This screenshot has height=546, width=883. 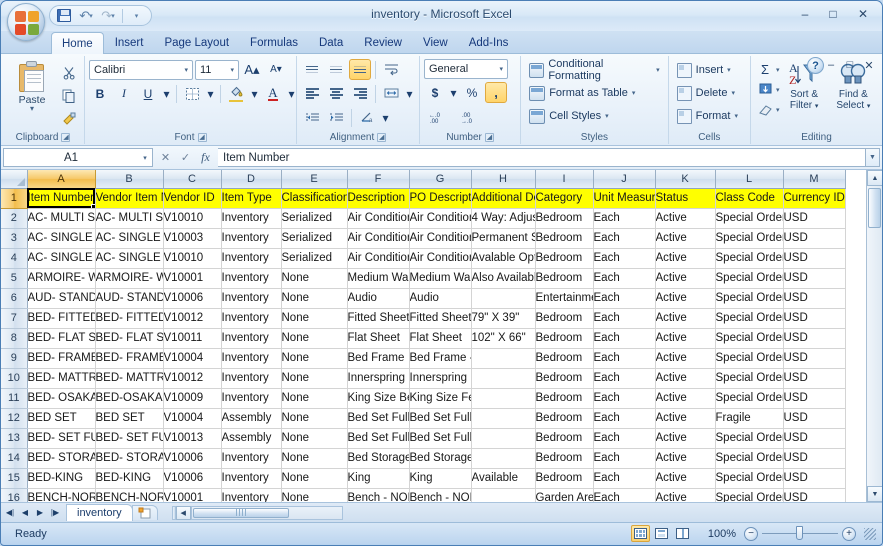 I want to click on paste-button: Paste ▾, so click(x=32, y=86).